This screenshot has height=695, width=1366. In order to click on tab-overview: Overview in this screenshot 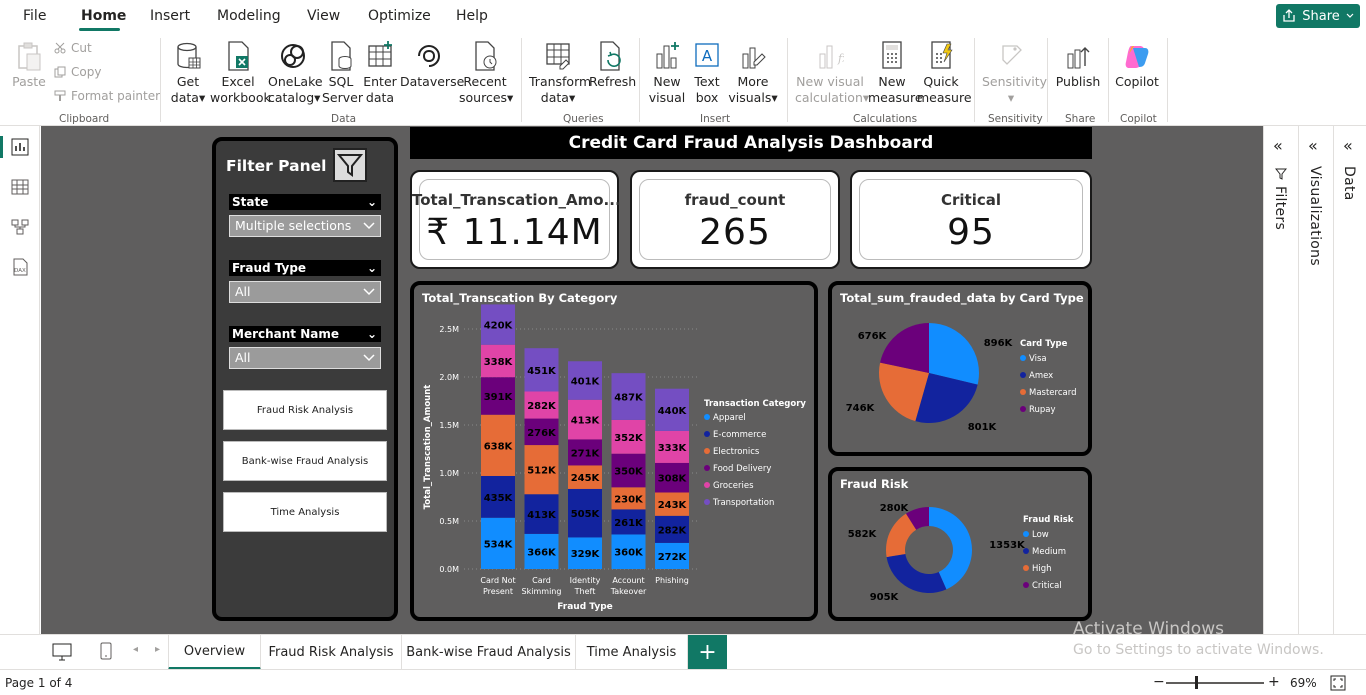, I will do `click(214, 652)`.